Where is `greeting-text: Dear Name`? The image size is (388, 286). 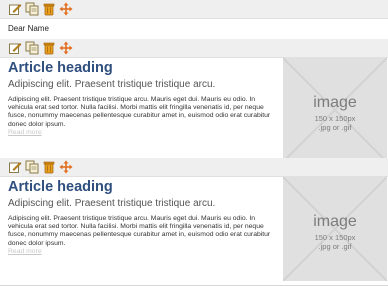
greeting-text: Dear Name is located at coordinates (194, 29).